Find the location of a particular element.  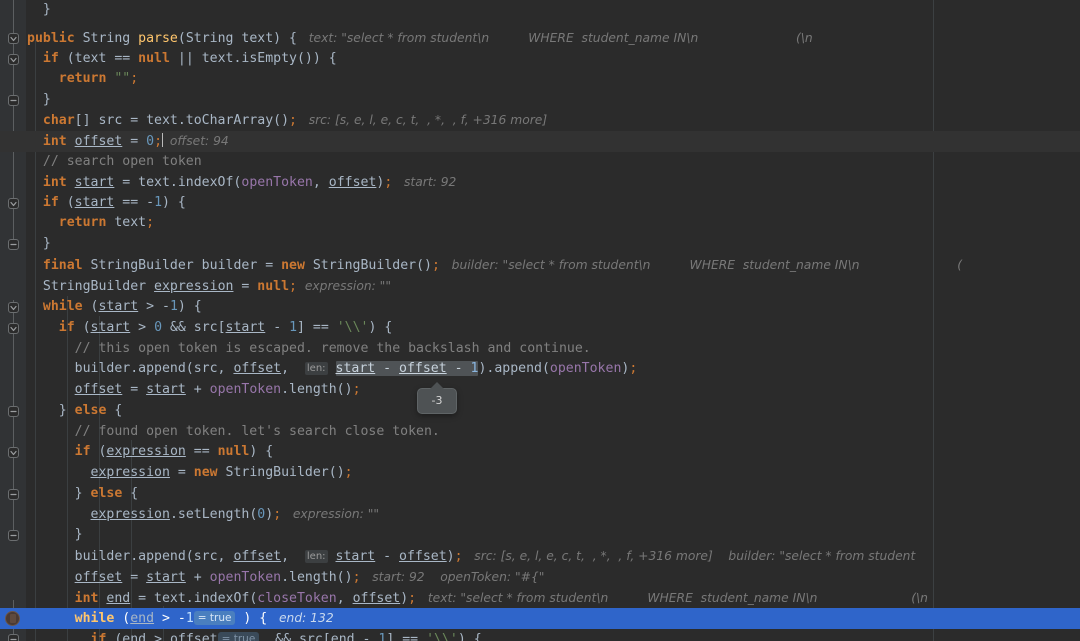

code-token: null is located at coordinates (273, 286).